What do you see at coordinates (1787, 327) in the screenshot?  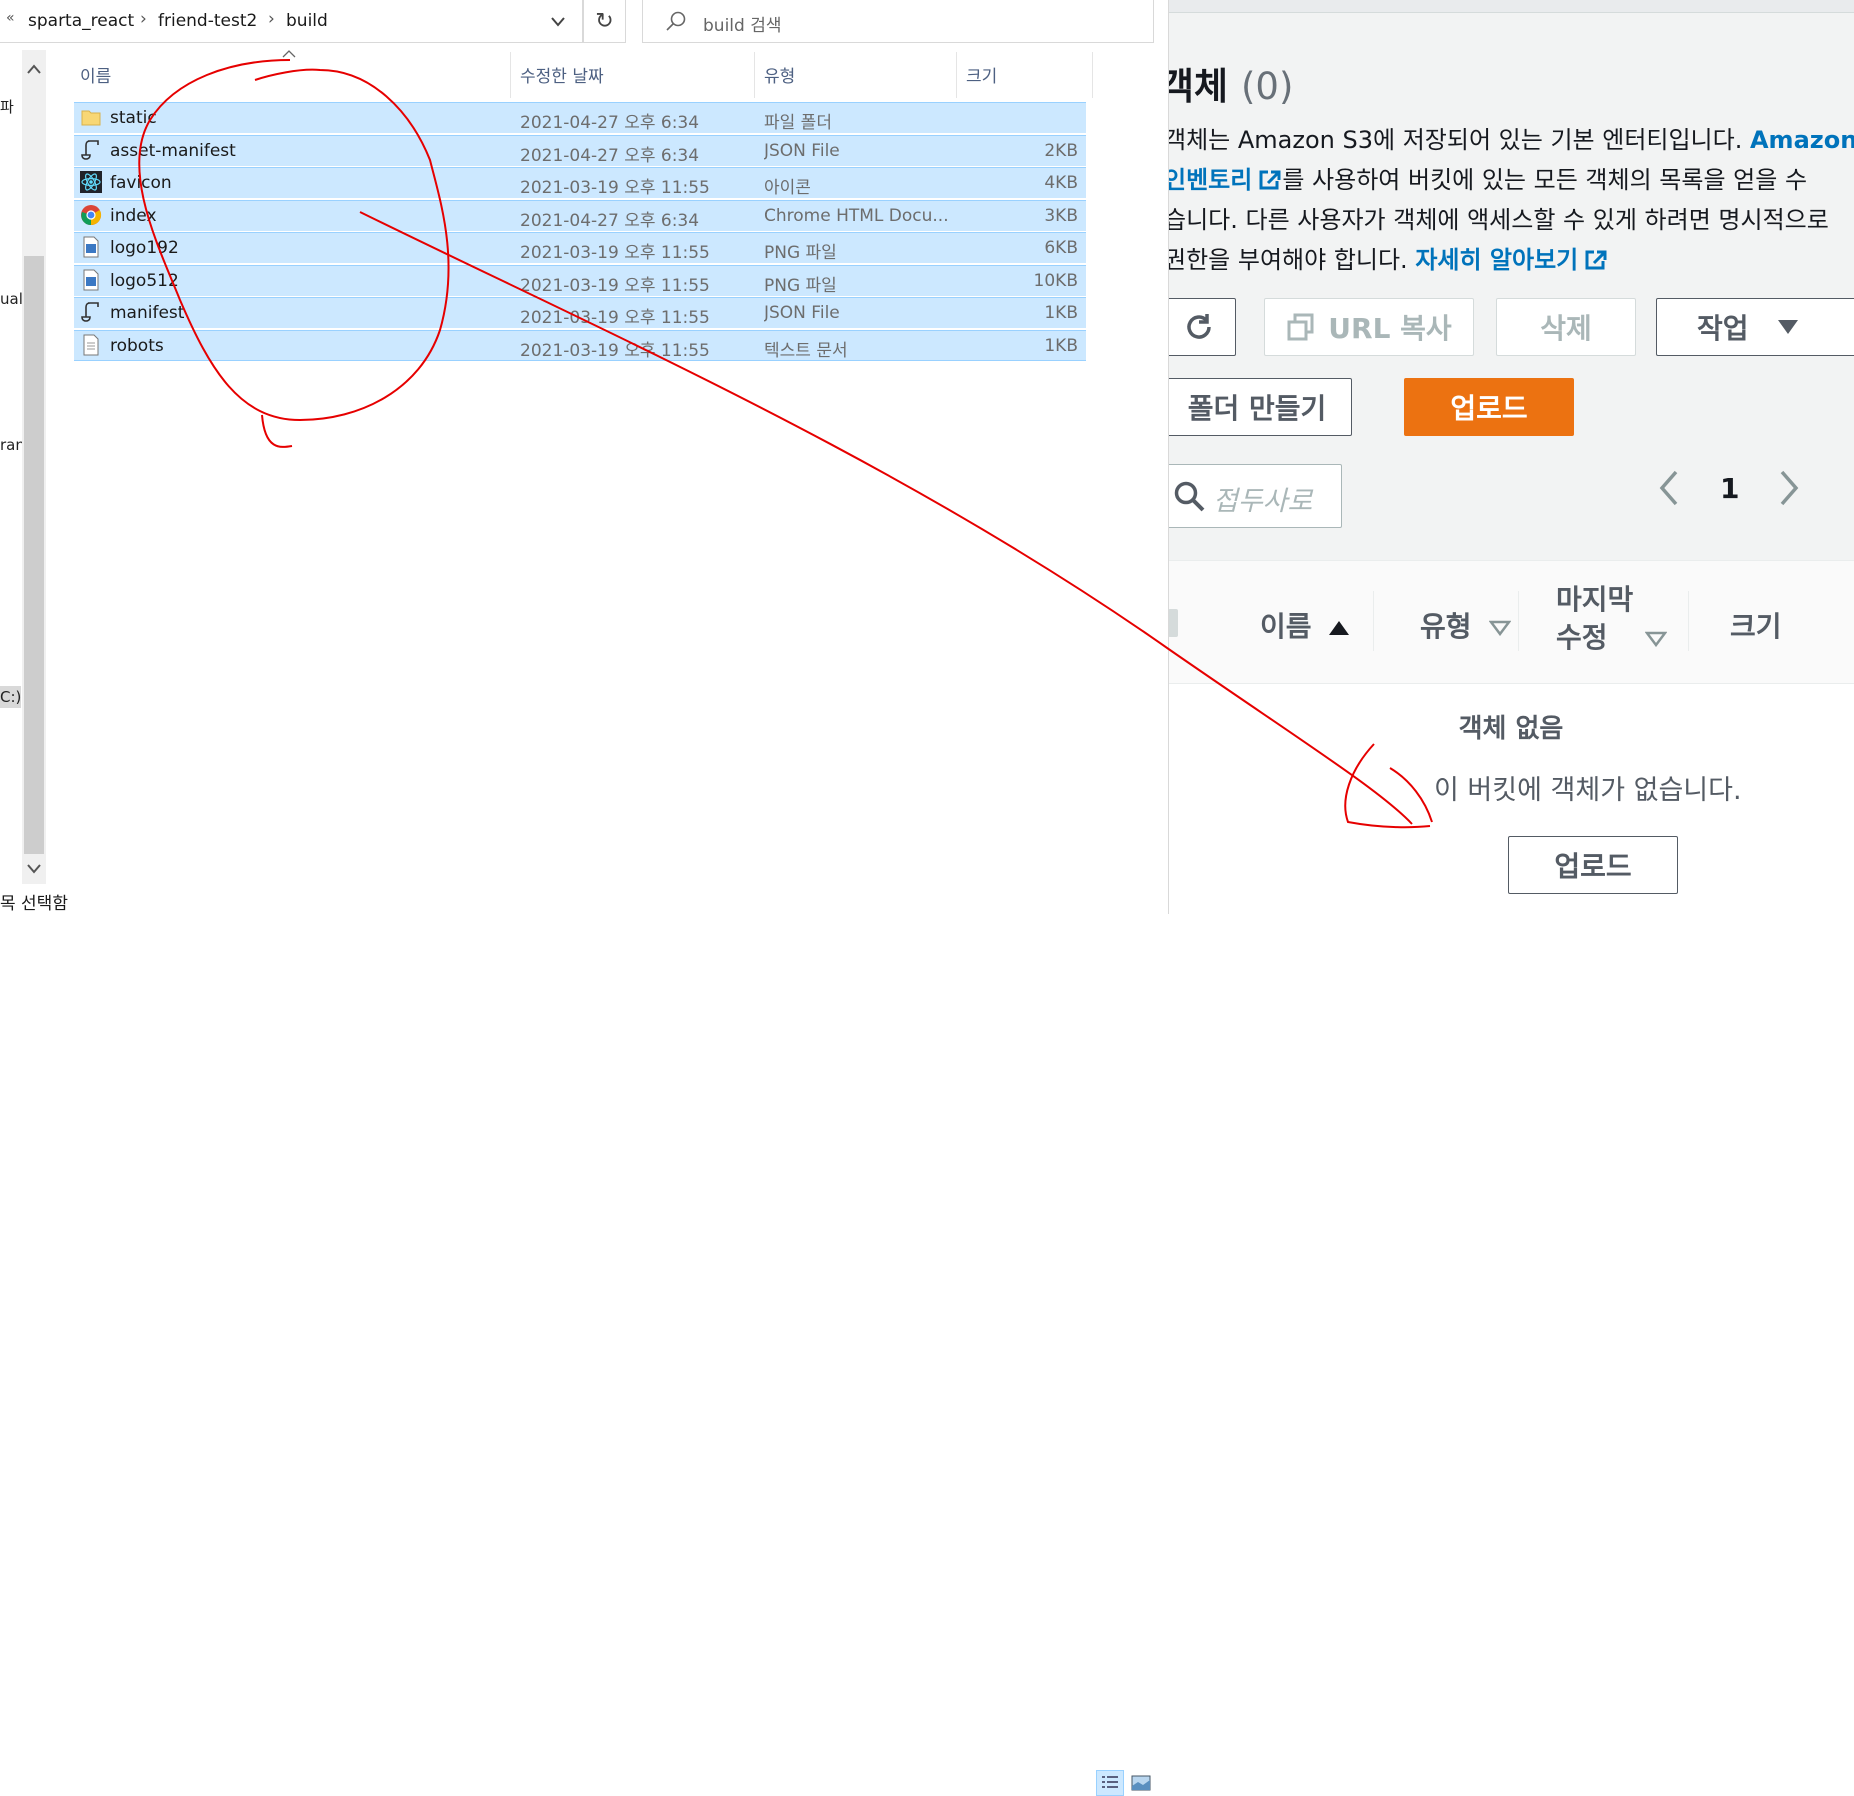 I see `caret-down-icon` at bounding box center [1787, 327].